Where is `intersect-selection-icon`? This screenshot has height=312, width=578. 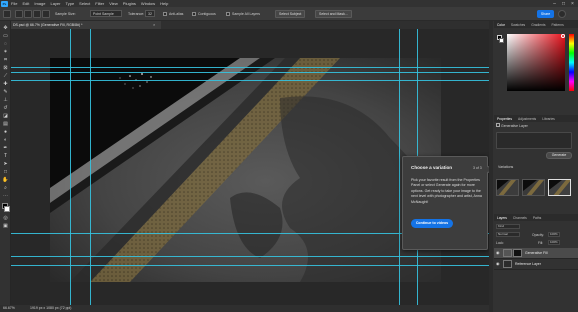
intersect-selection-icon is located at coordinates (46, 14).